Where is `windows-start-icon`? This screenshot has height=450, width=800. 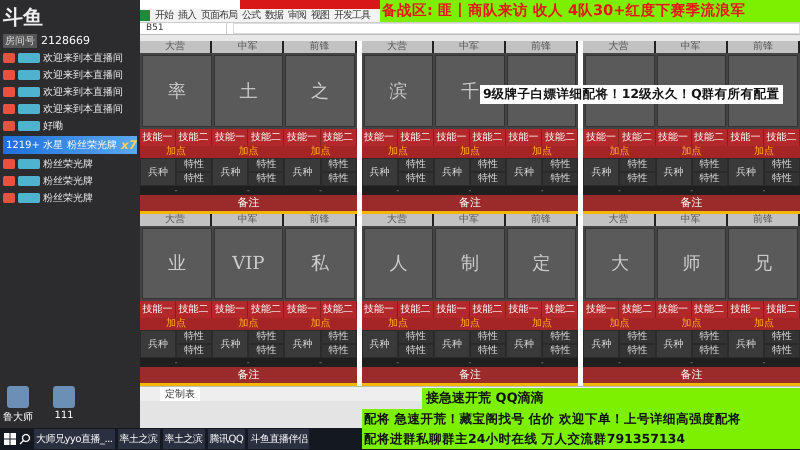
windows-start-icon is located at coordinates (10, 439).